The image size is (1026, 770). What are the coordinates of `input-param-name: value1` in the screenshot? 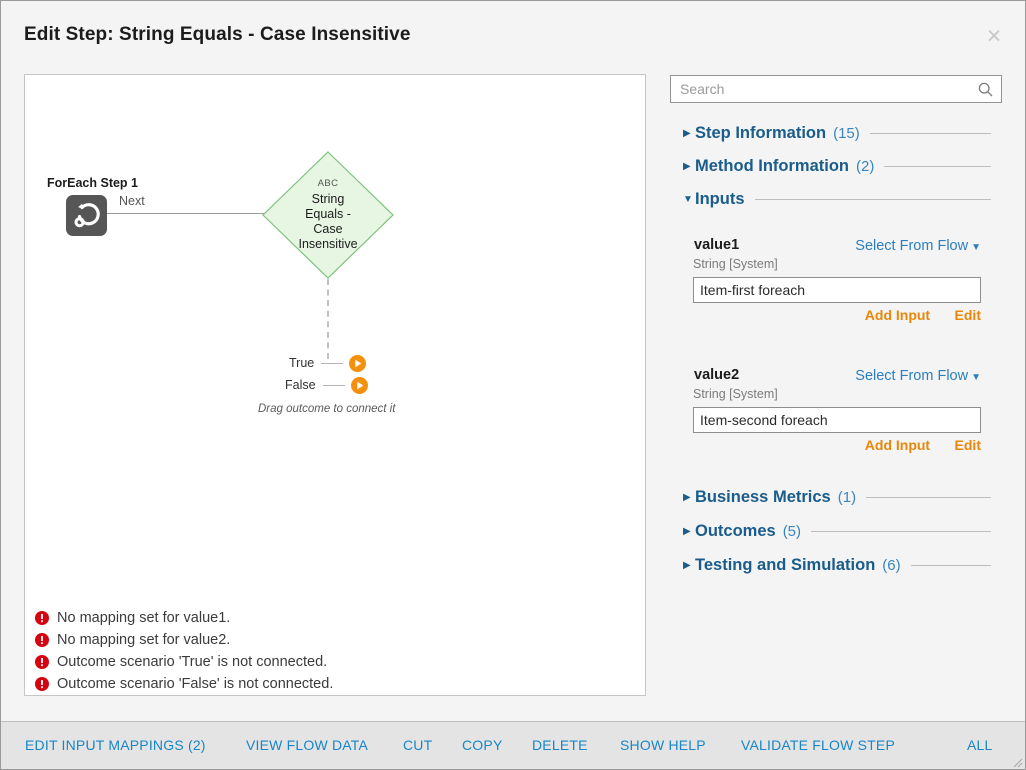 It's located at (717, 245).